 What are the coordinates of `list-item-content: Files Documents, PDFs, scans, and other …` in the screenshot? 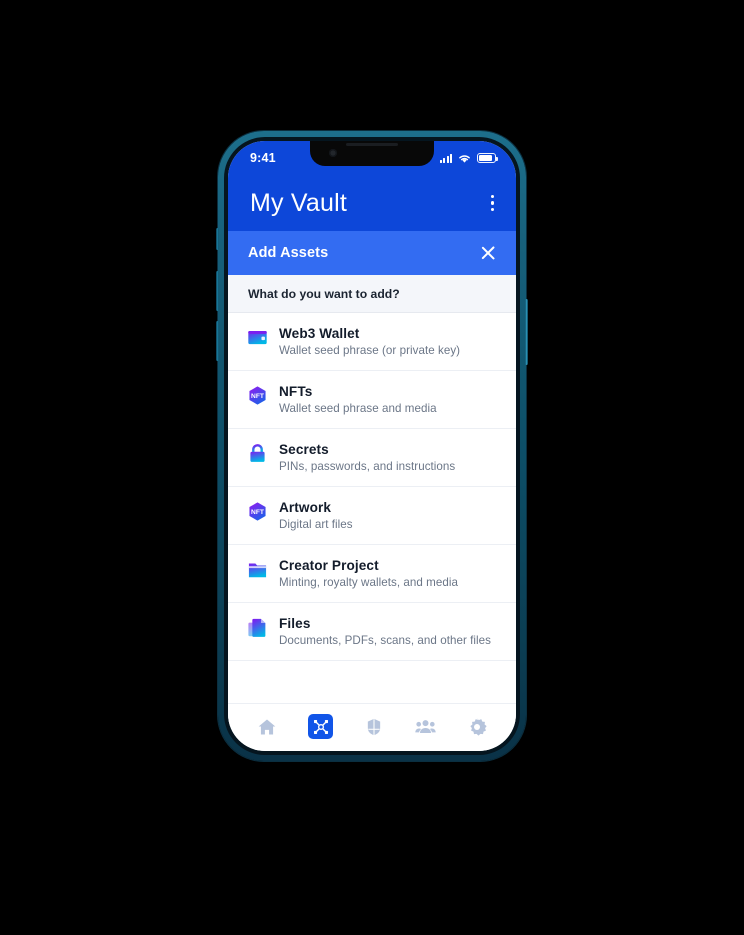 It's located at (385, 631).